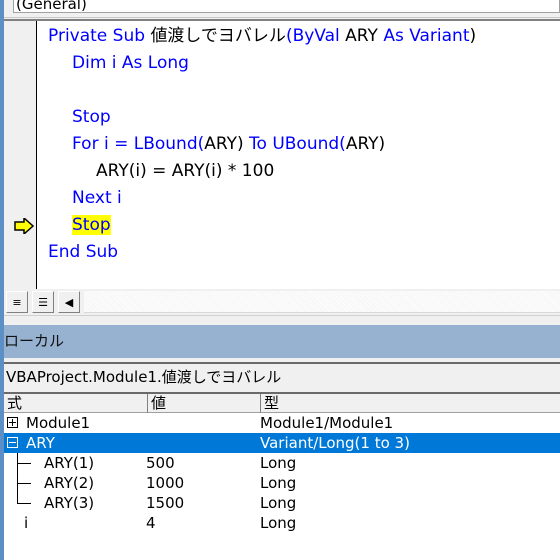 Image resolution: width=560 pixels, height=560 pixels. I want to click on locals-row: Module1 Module1/Module1, so click(282, 423).